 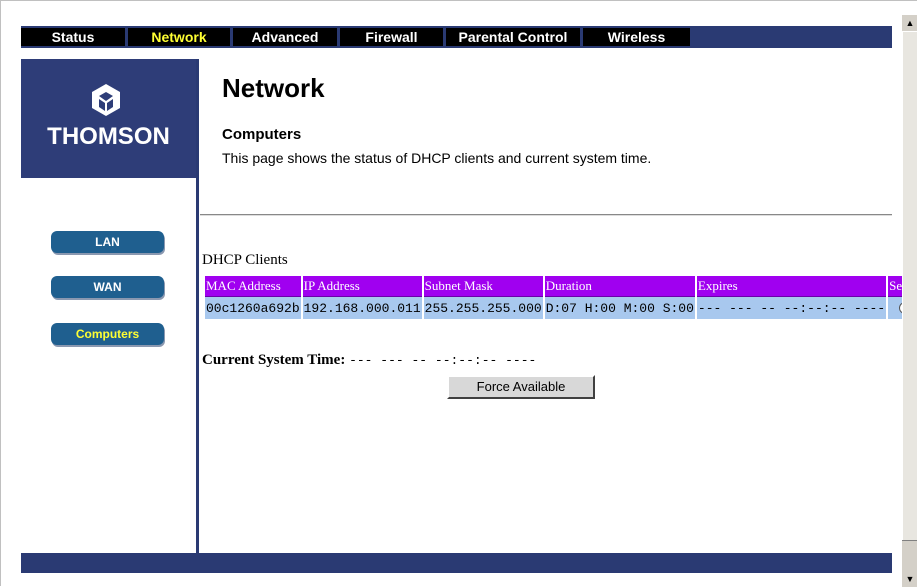 What do you see at coordinates (514, 37) in the screenshot?
I see `tab-parental-control: Parental Control` at bounding box center [514, 37].